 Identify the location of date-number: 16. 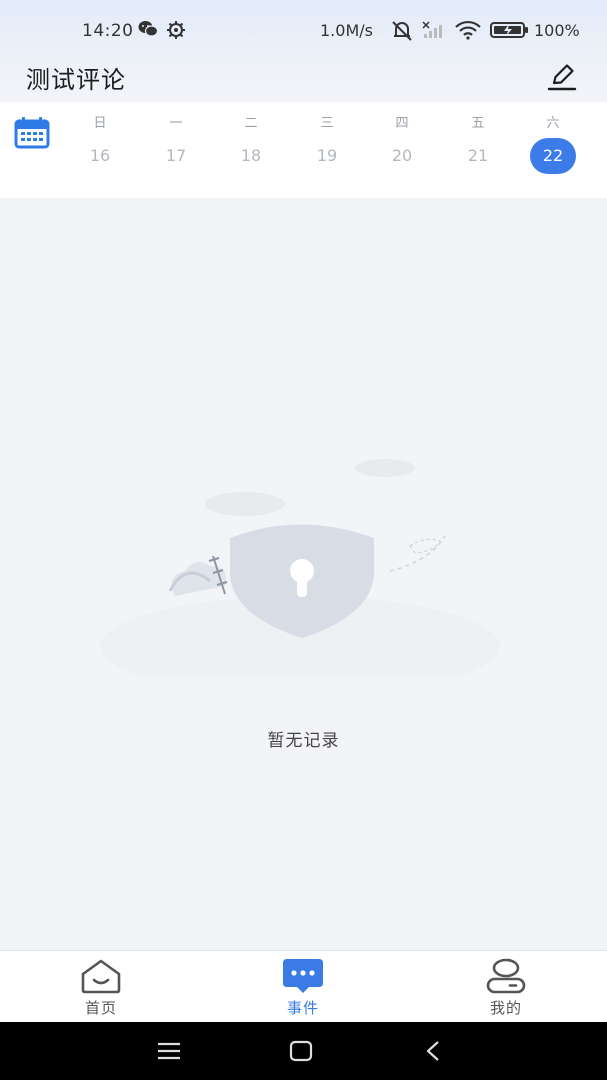
(100, 155).